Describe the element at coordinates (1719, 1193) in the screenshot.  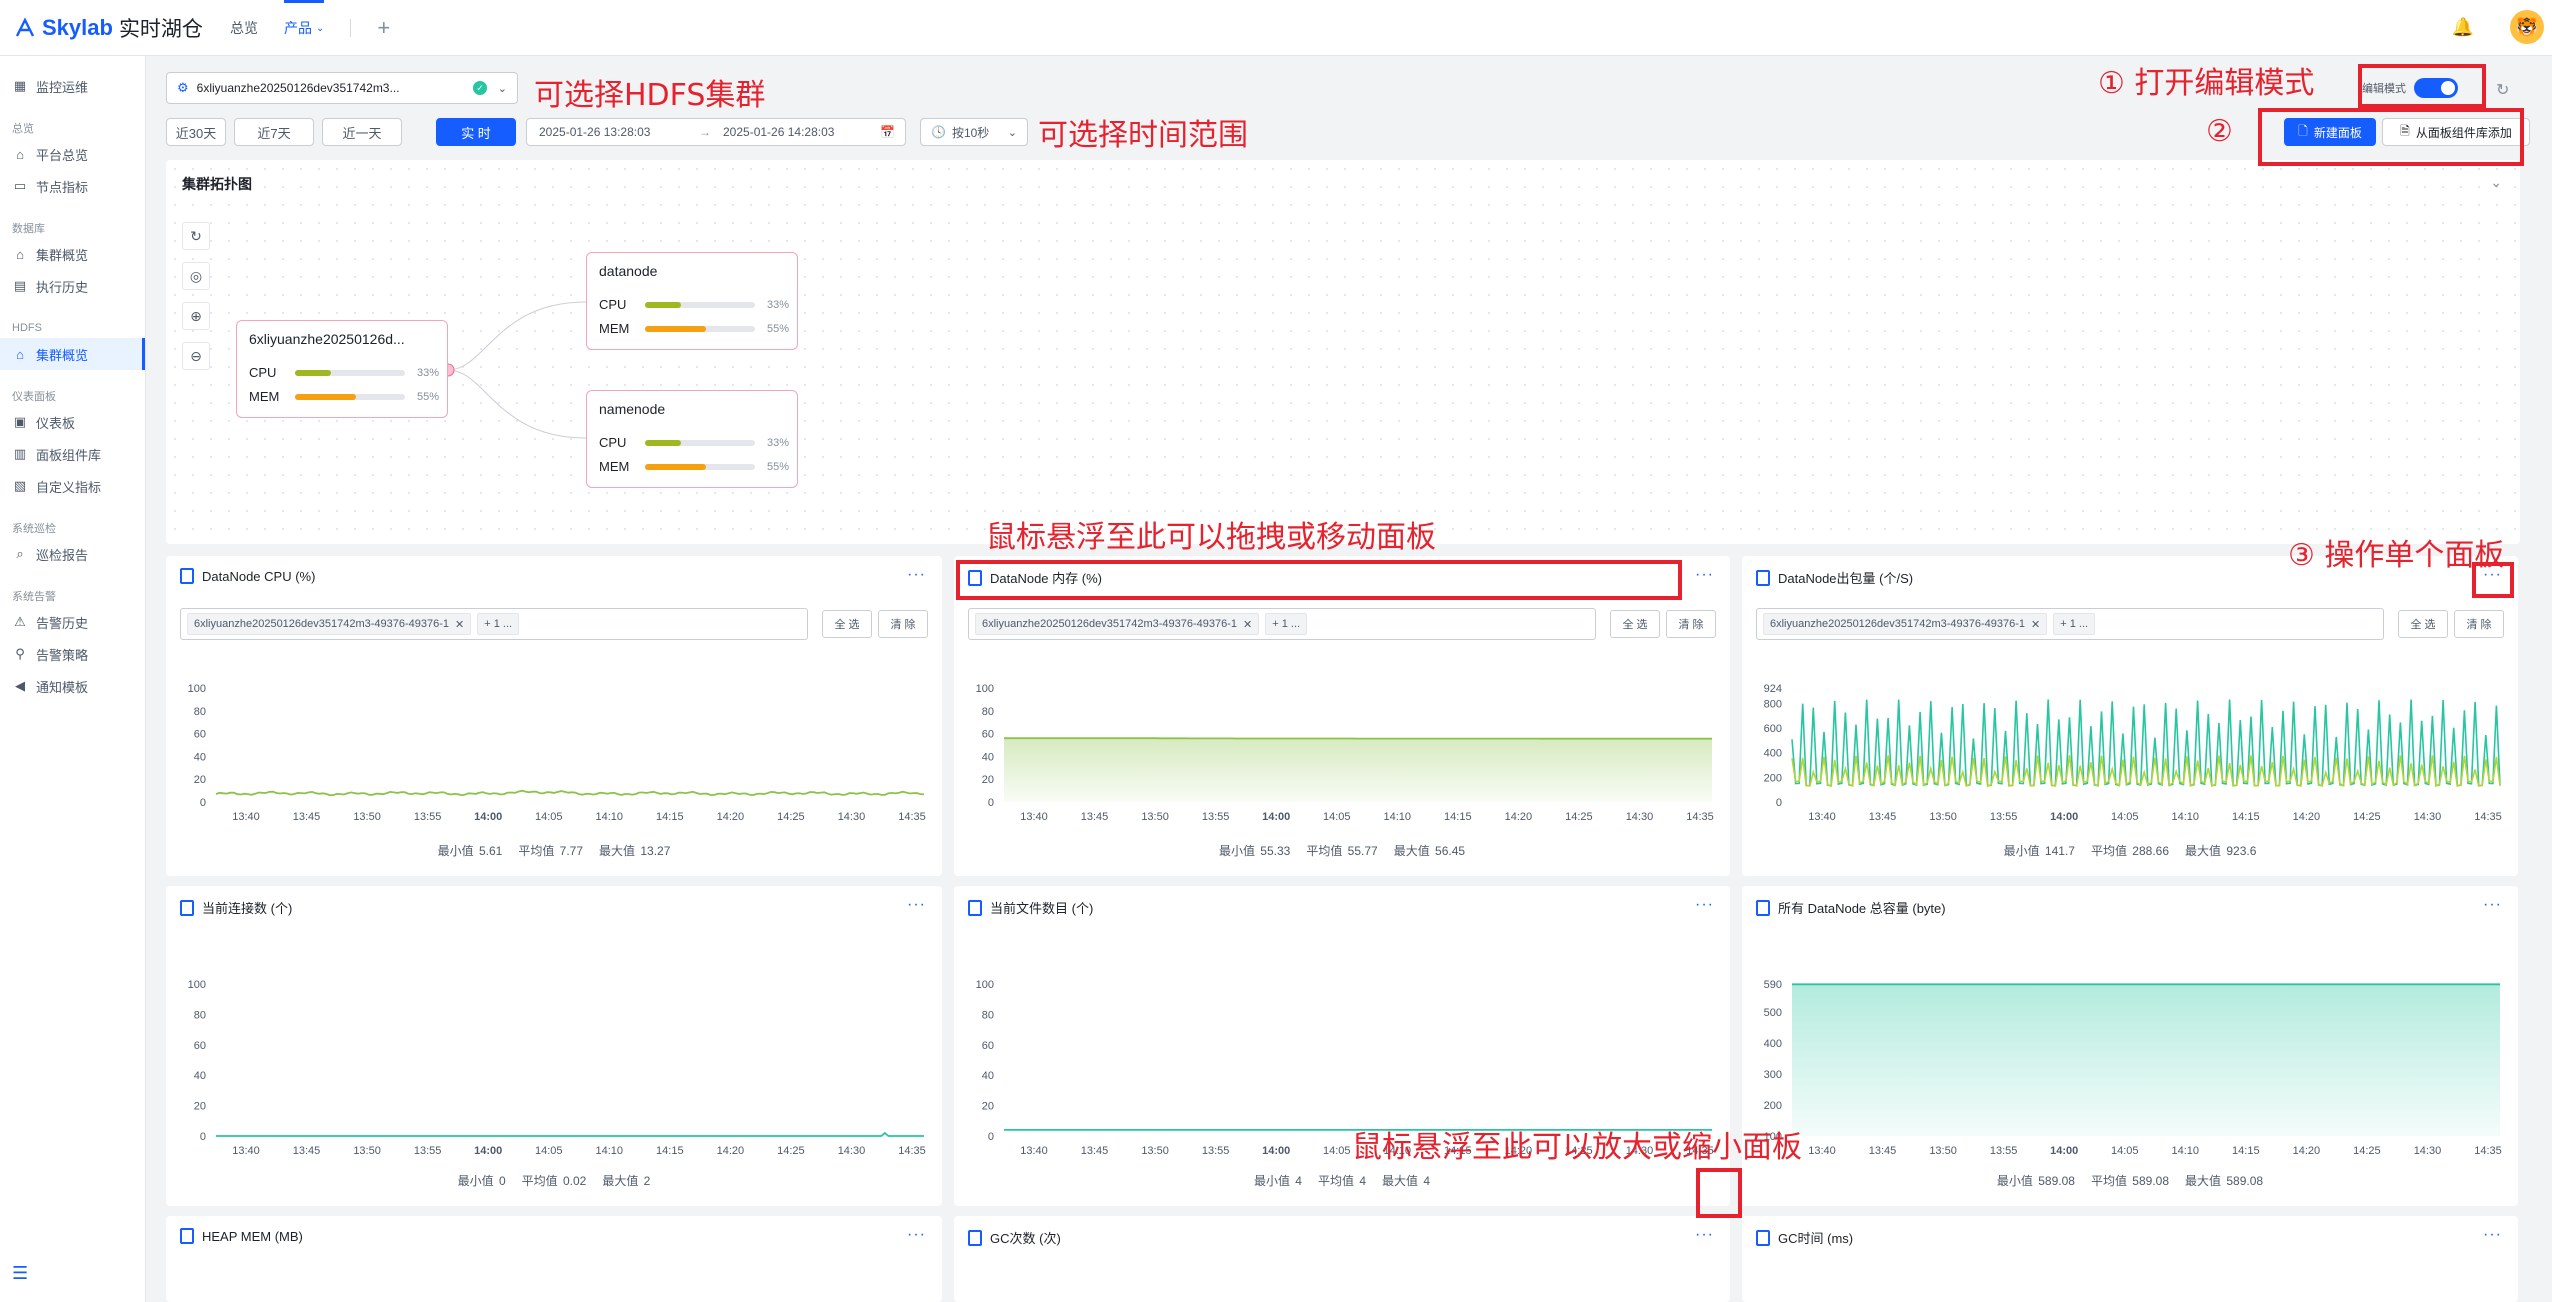
I see `highlight-resize-handle` at that location.